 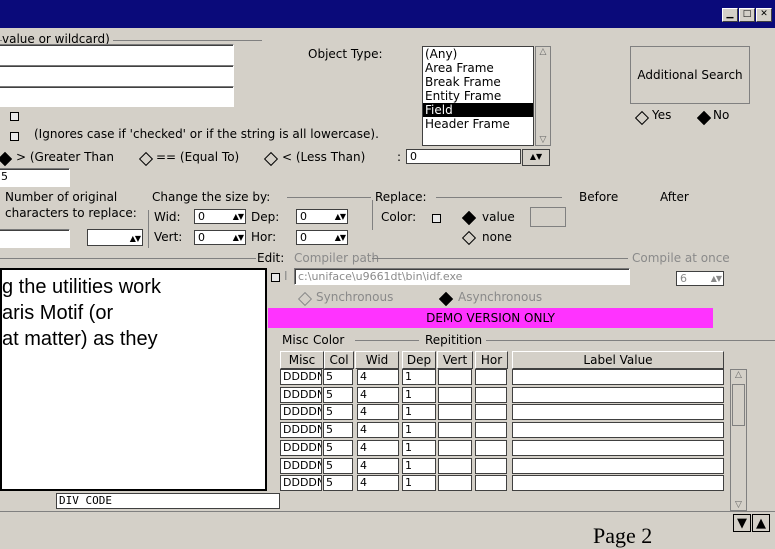 What do you see at coordinates (761, 523) in the screenshot?
I see `page-up-button: ▲` at bounding box center [761, 523].